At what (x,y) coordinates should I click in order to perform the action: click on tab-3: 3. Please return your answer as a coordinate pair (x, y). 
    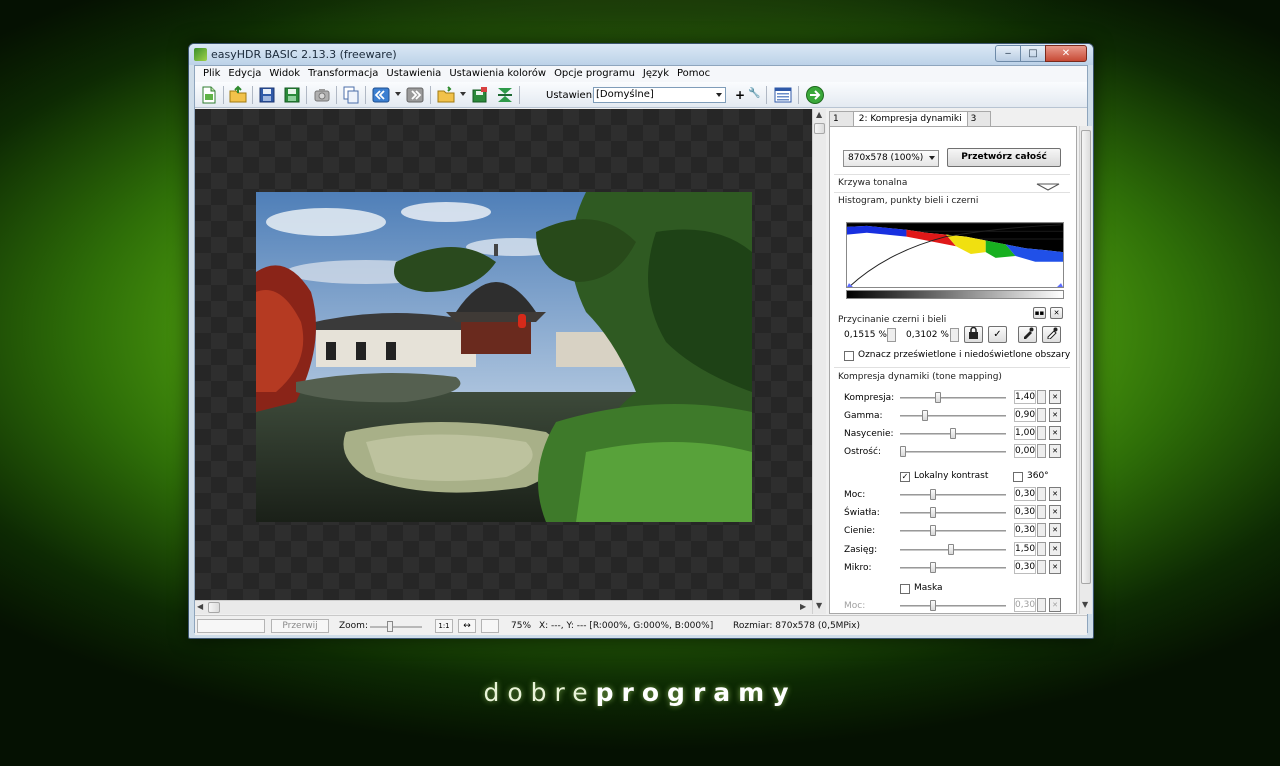
    Looking at the image, I should click on (979, 118).